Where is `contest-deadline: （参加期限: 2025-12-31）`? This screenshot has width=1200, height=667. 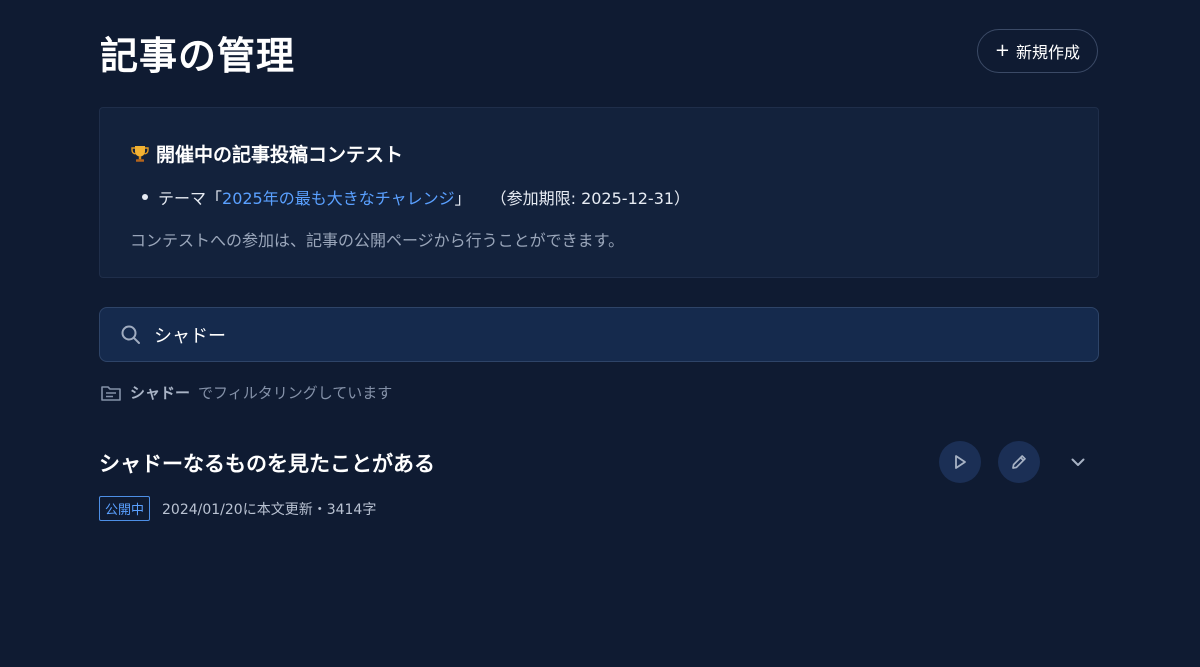 contest-deadline: （参加期限: 2025-12-31） is located at coordinates (590, 198).